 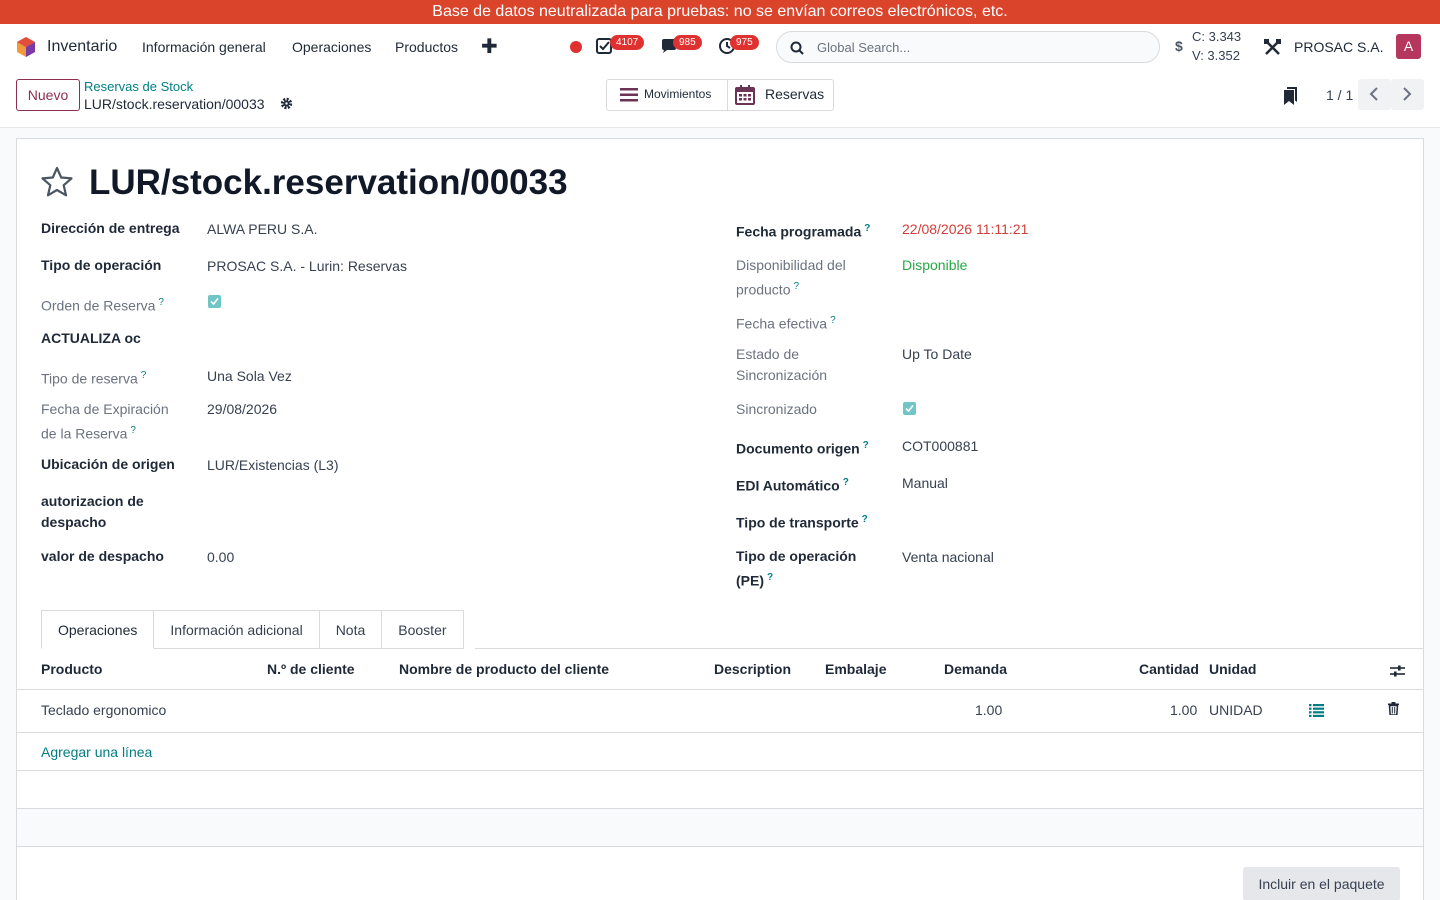 I want to click on pager-value: 1 / 1, so click(x=1339, y=95).